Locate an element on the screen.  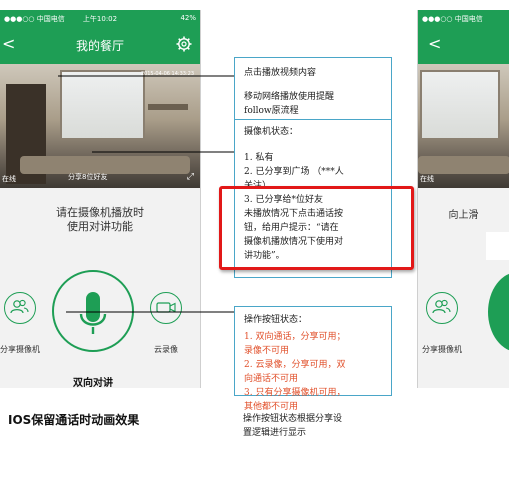
carrier-label: ●●●○○ 中国电信 is located at coordinates (452, 19).